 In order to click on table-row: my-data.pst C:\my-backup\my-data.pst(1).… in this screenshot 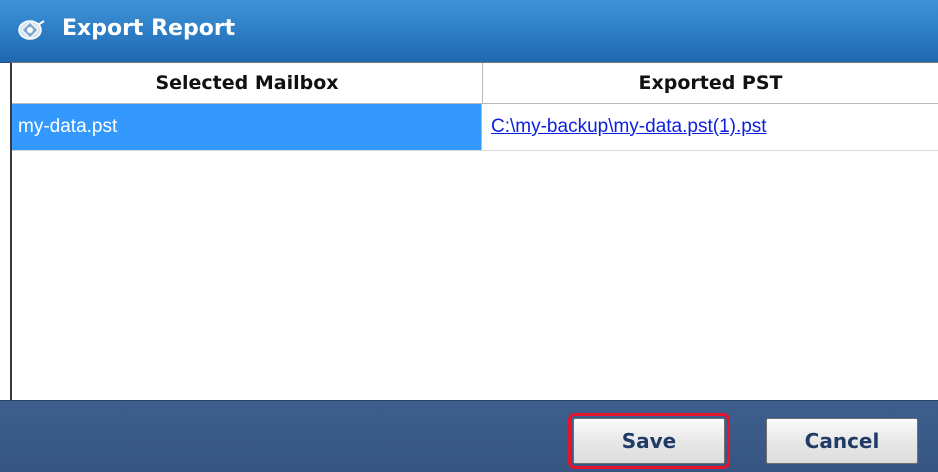, I will do `click(475, 127)`.